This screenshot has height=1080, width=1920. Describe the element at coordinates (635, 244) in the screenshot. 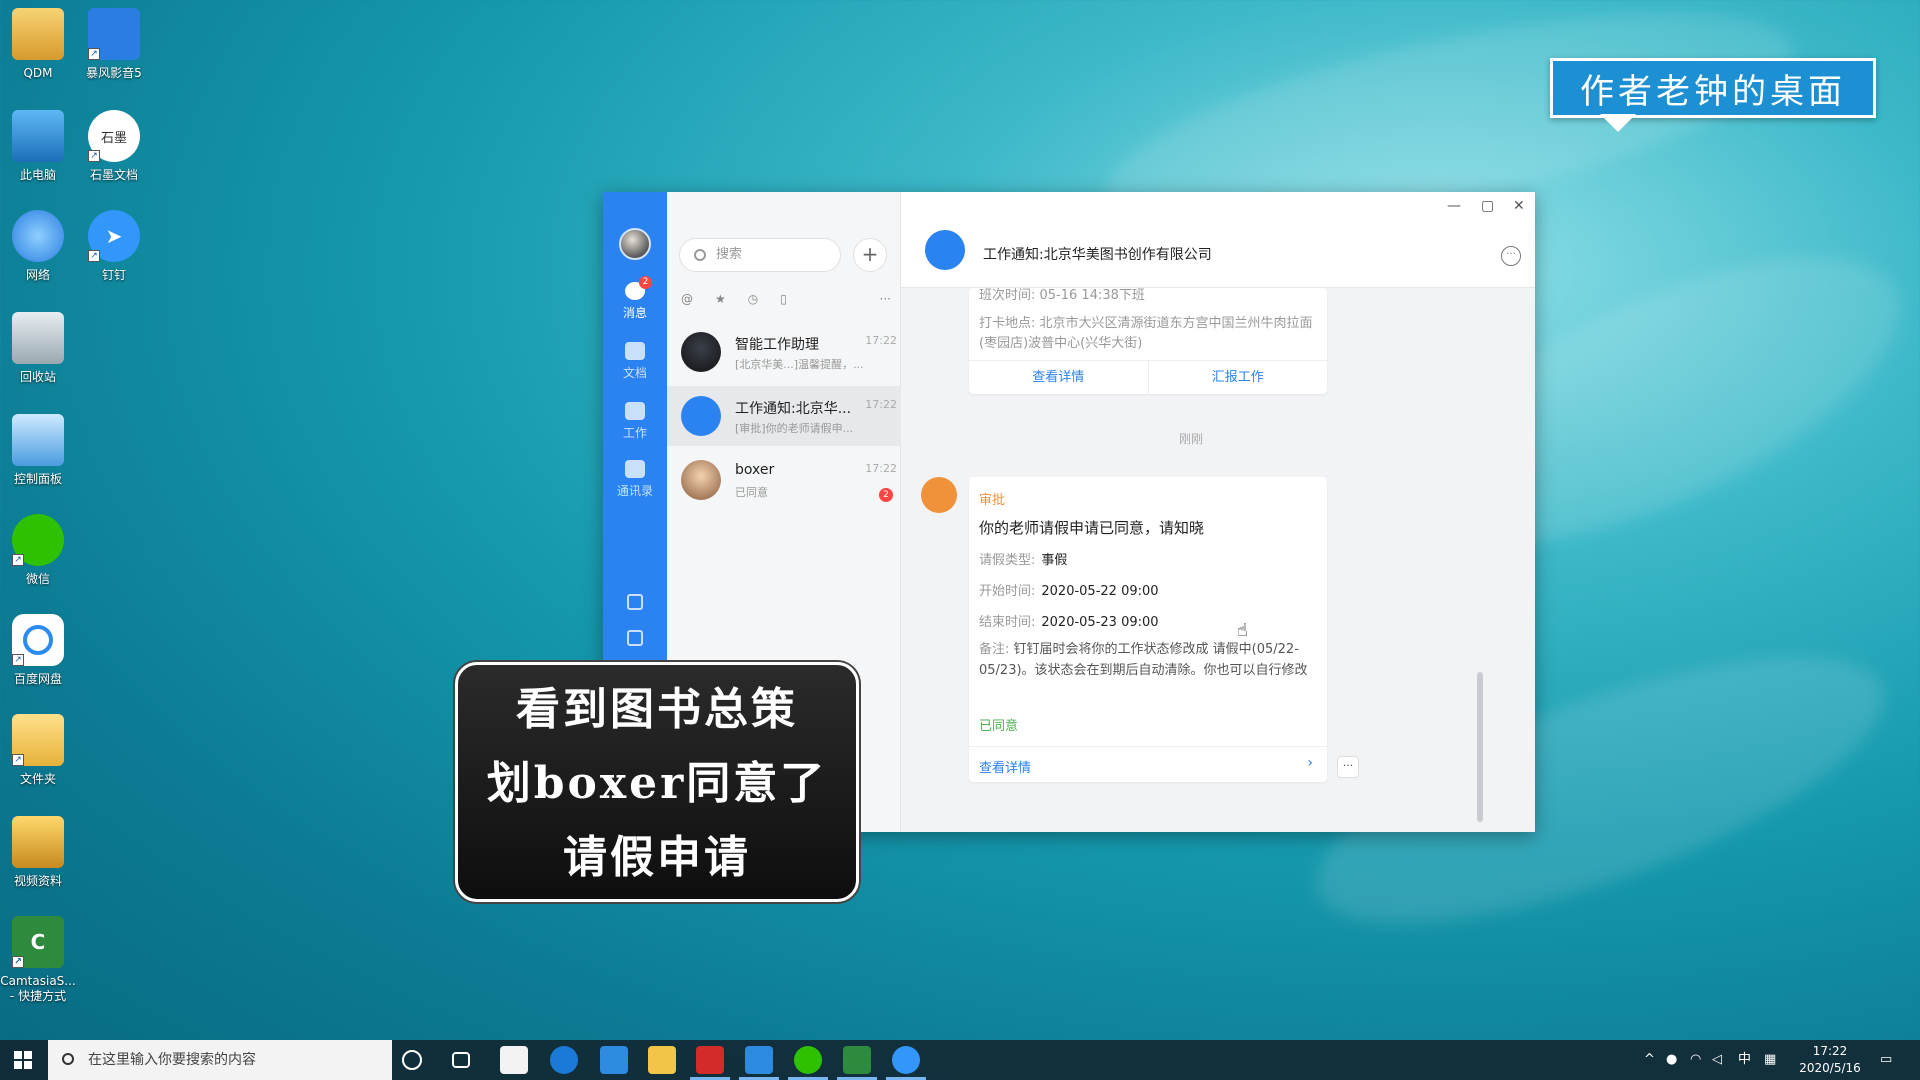

I see `user-avatar` at that location.